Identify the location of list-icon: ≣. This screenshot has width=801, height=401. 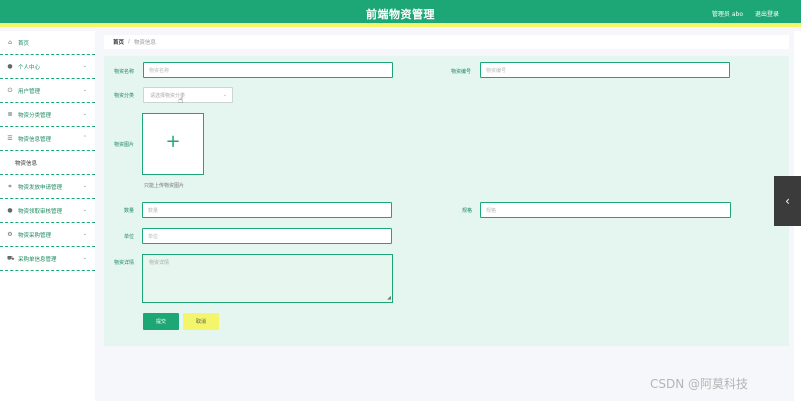
(10, 114).